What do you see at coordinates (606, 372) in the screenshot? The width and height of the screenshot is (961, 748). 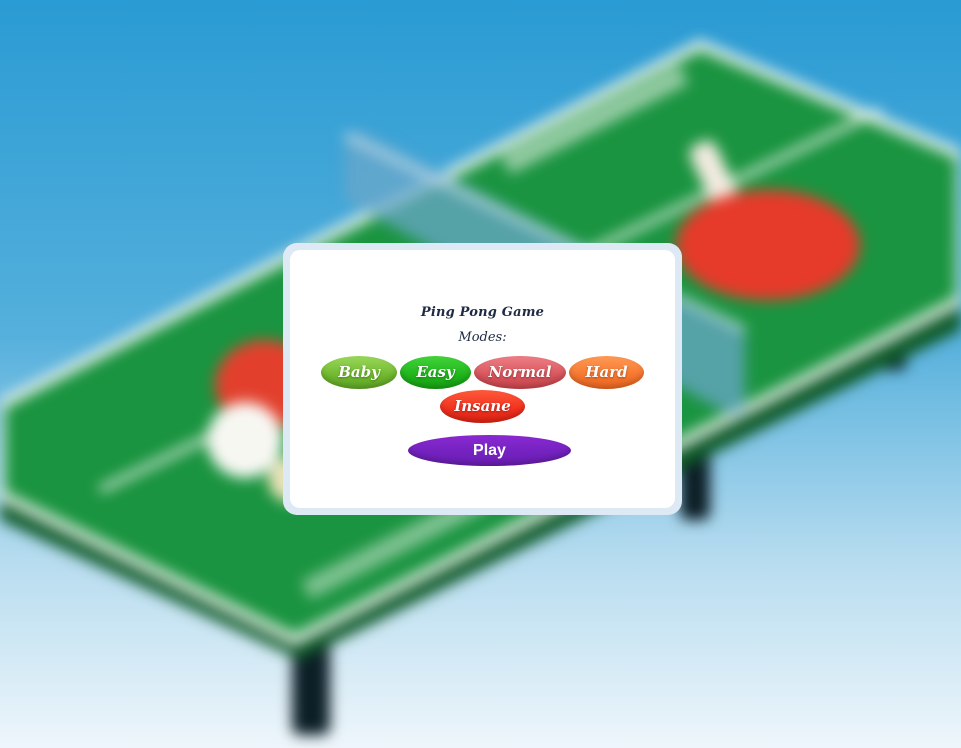 I see `mode-hard-button: Hard` at bounding box center [606, 372].